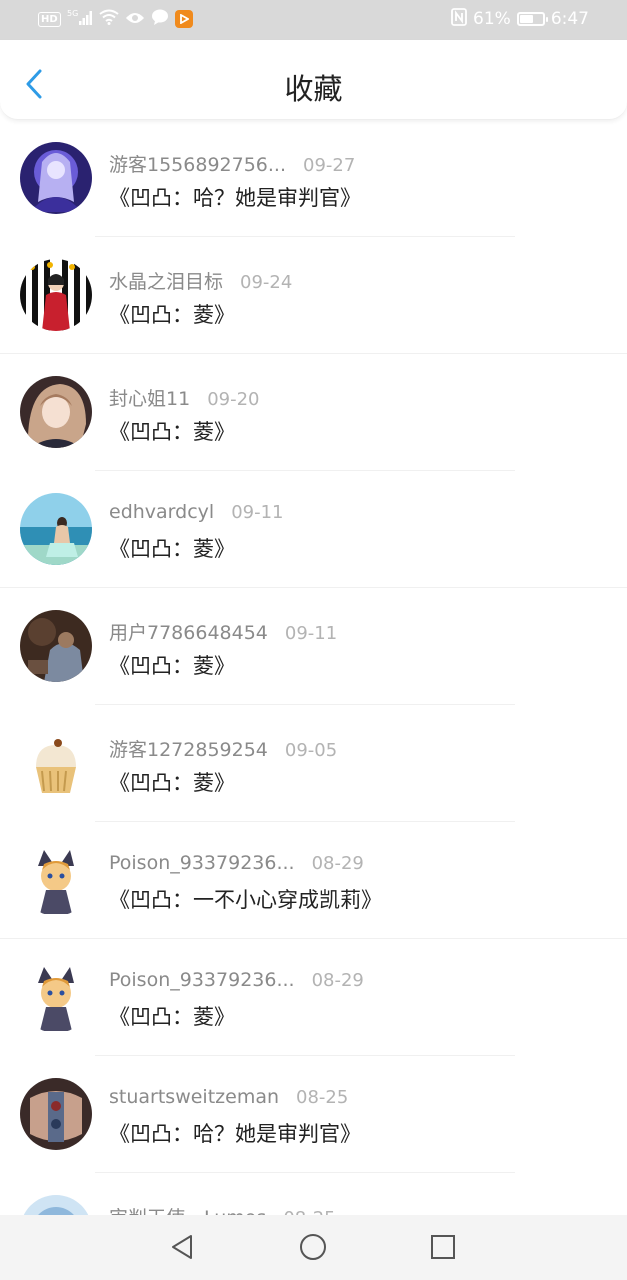 The height and width of the screenshot is (1280, 627). What do you see at coordinates (322, 1097) in the screenshot?
I see `post-date: 08-25` at bounding box center [322, 1097].